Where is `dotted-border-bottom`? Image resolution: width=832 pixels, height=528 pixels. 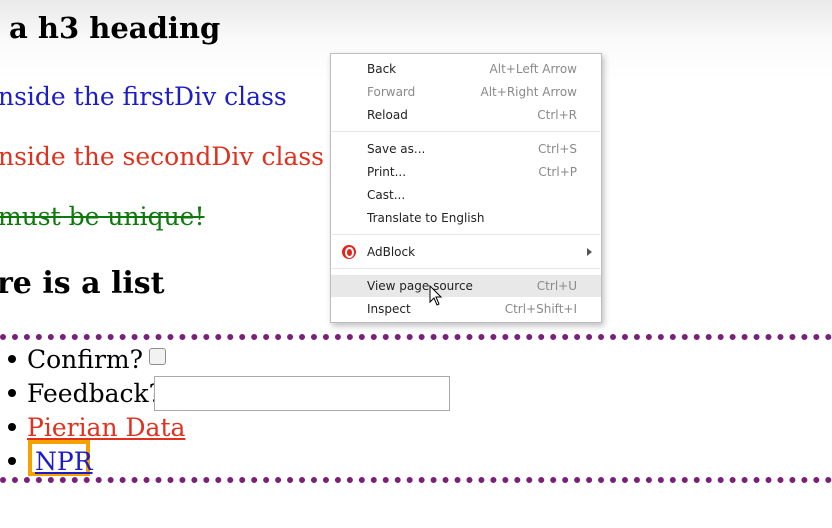
dotted-border-bottom is located at coordinates (416, 480).